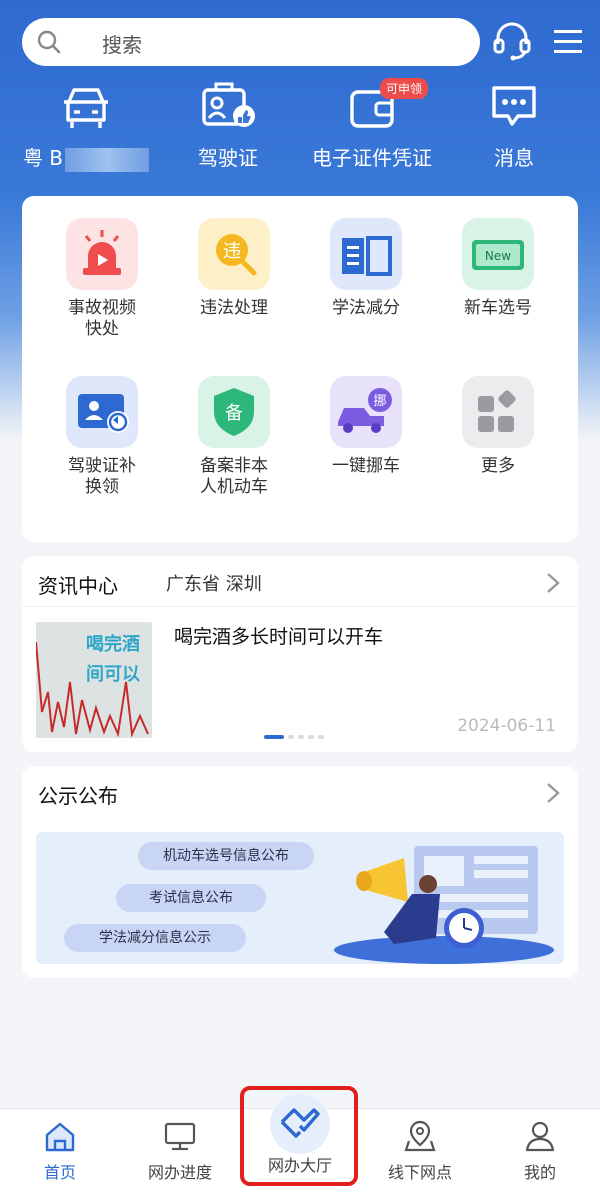 The height and width of the screenshot is (1202, 600). What do you see at coordinates (514, 106) in the screenshot?
I see `message-icon` at bounding box center [514, 106].